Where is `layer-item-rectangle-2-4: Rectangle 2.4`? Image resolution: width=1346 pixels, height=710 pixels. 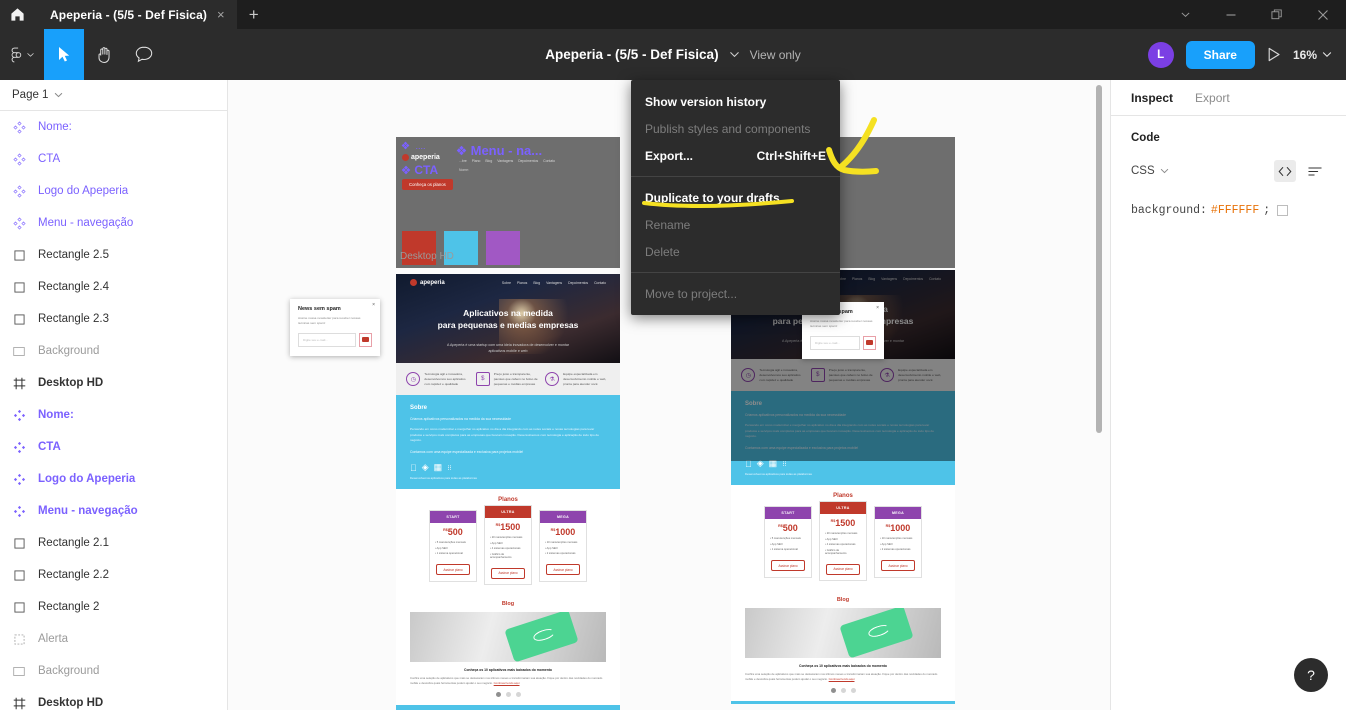 layer-item-rectangle-2-4: Rectangle 2.4 is located at coordinates (113, 287).